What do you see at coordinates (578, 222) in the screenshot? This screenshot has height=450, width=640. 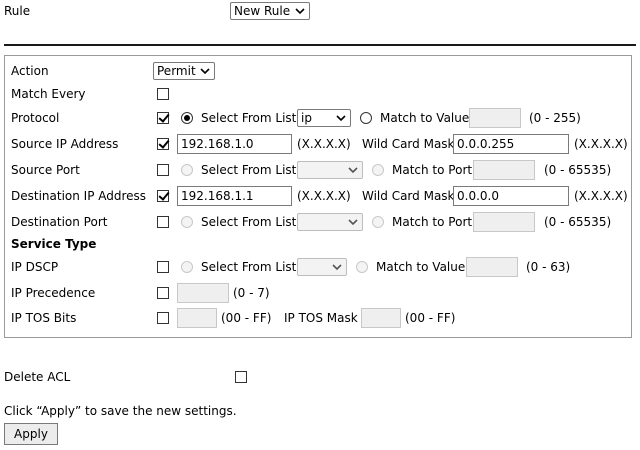 I see `destination-port-range: (0 - 65535)` at bounding box center [578, 222].